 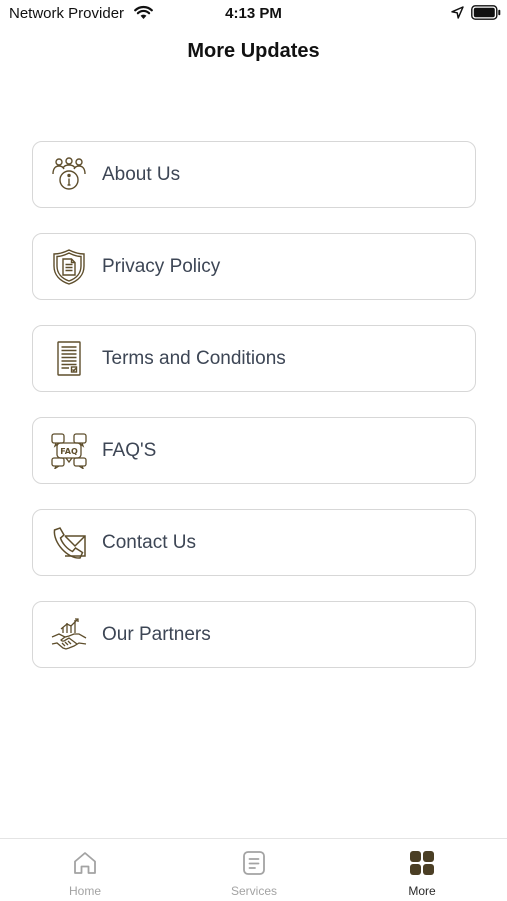 I want to click on terms-and-conditions-button: Terms and Conditions, so click(x=254, y=358).